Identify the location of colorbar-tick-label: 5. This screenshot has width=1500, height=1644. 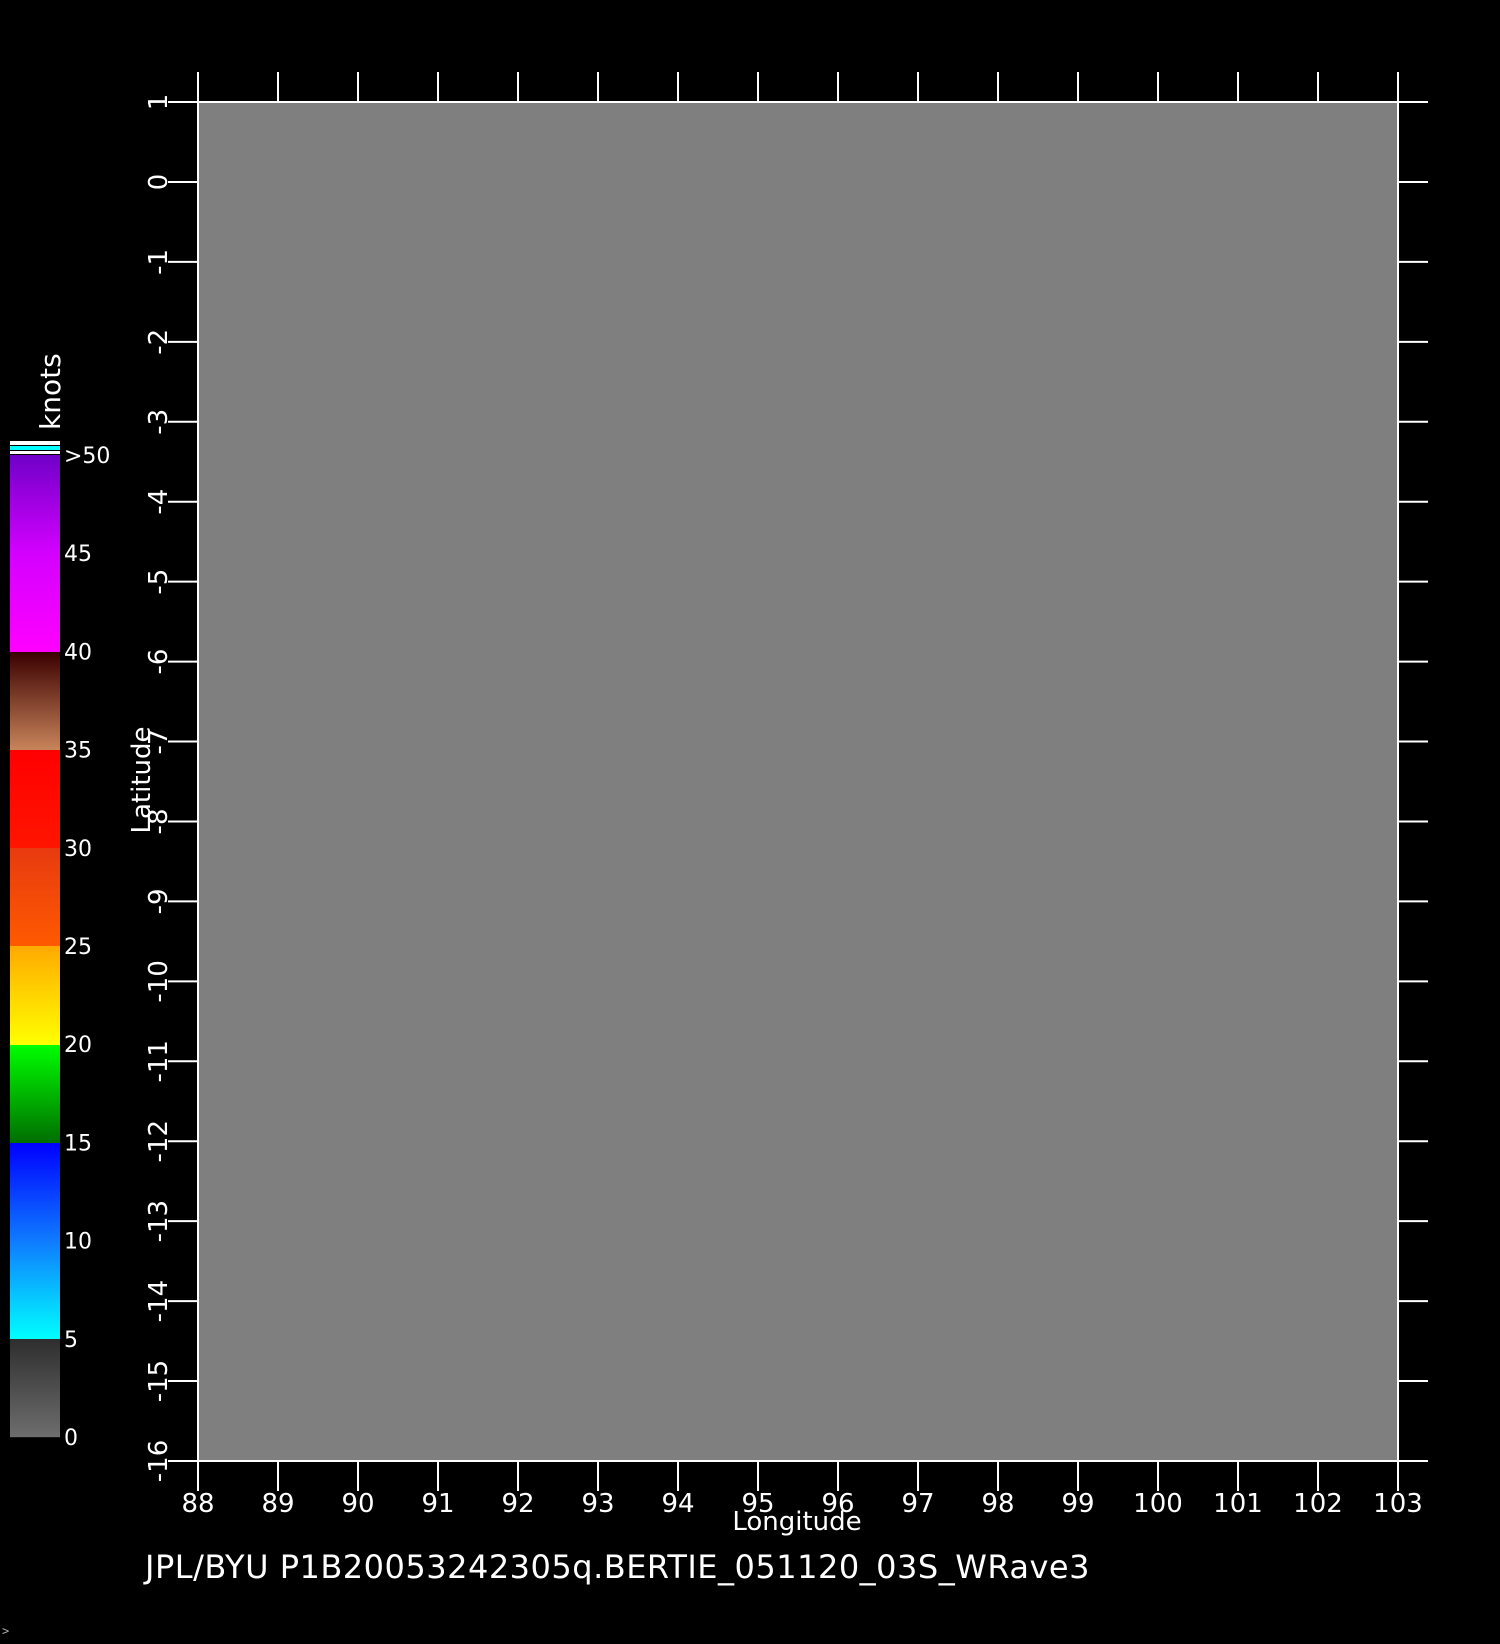
(71, 1340).